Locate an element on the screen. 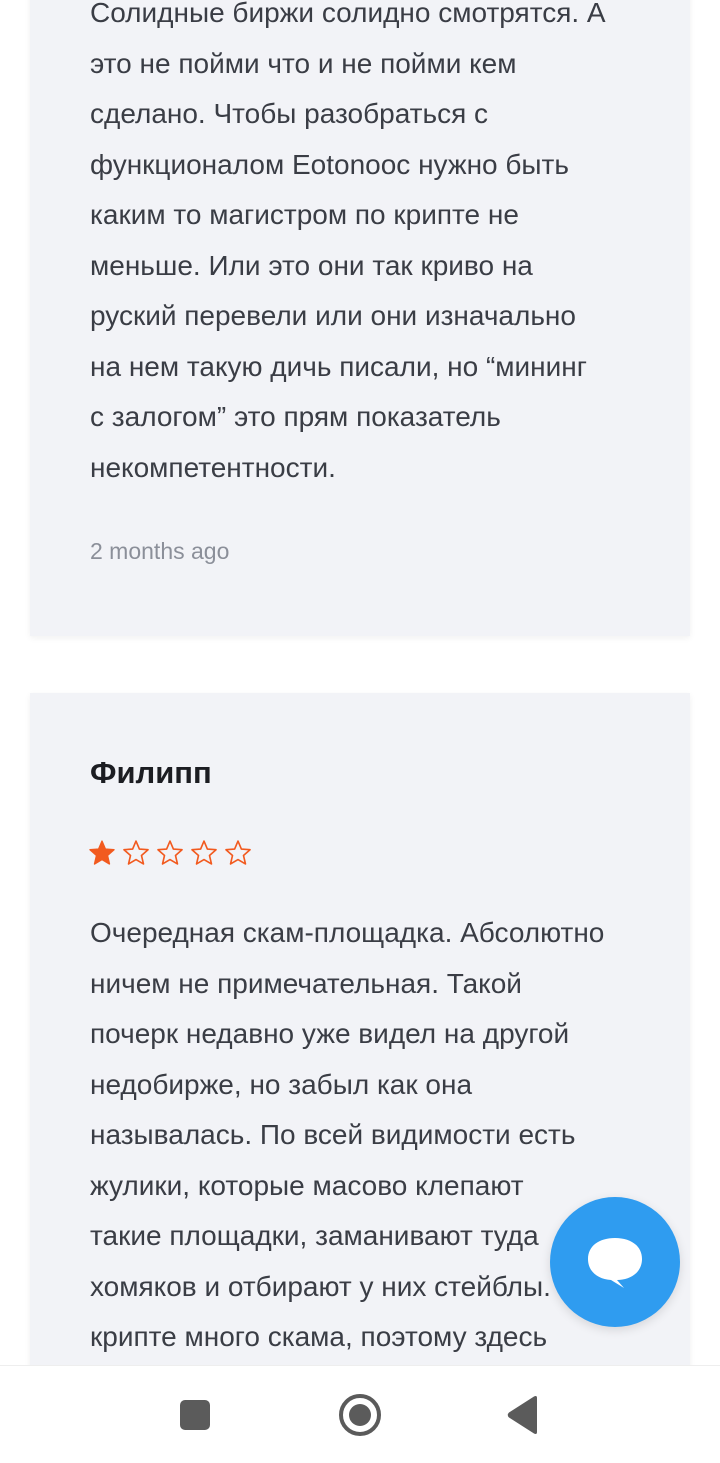 Image resolution: width=720 pixels, height=1463 pixels. star-rating is located at coordinates (170, 853).